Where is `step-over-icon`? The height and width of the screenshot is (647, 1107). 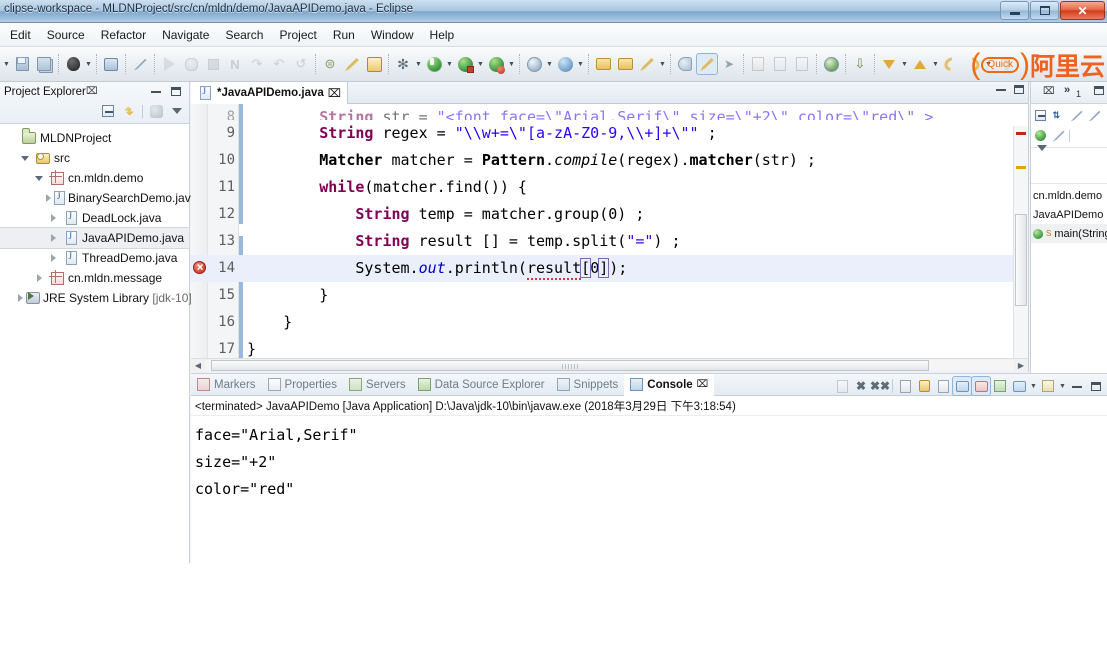 step-over-icon is located at coordinates (920, 64).